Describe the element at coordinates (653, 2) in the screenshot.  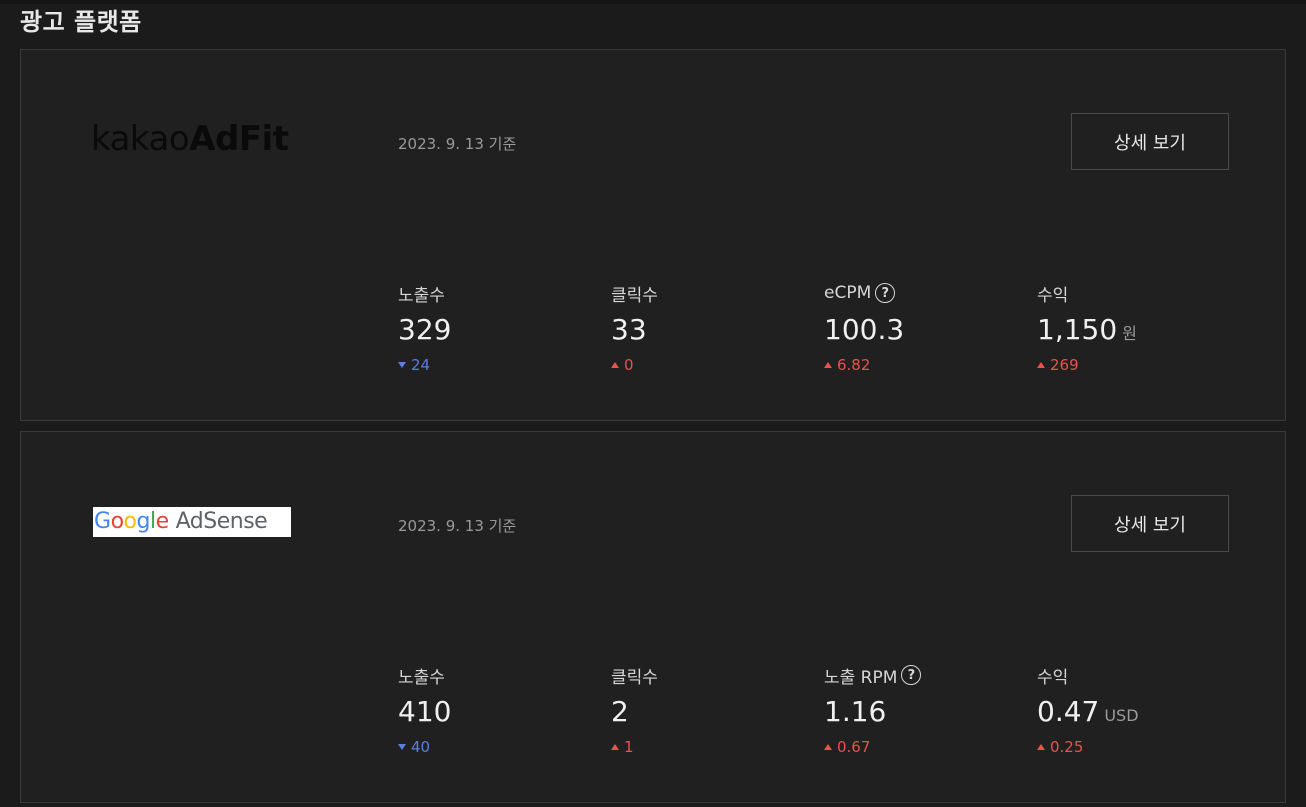
I see `top-edge` at that location.